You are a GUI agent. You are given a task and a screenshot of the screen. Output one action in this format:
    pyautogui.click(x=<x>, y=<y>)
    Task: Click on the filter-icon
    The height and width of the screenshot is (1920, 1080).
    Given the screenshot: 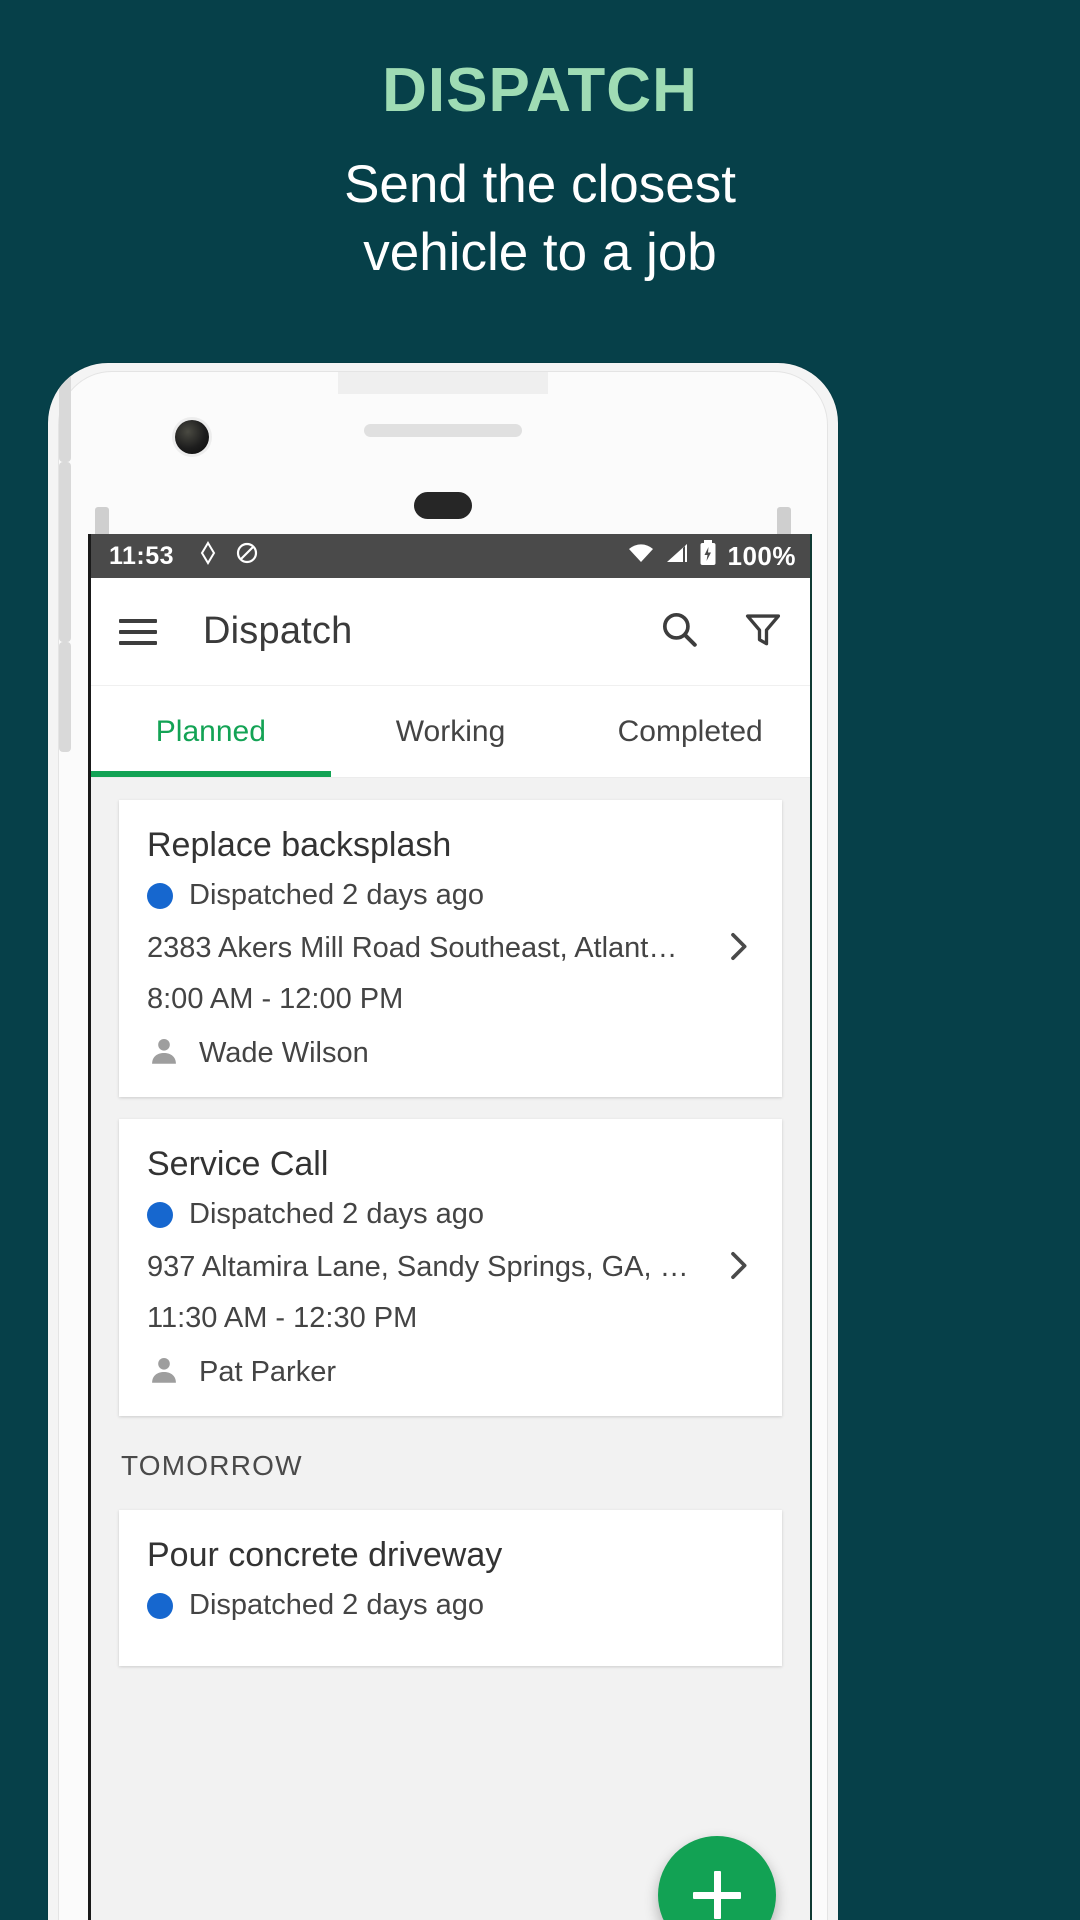 What is the action you would take?
    pyautogui.click(x=763, y=631)
    